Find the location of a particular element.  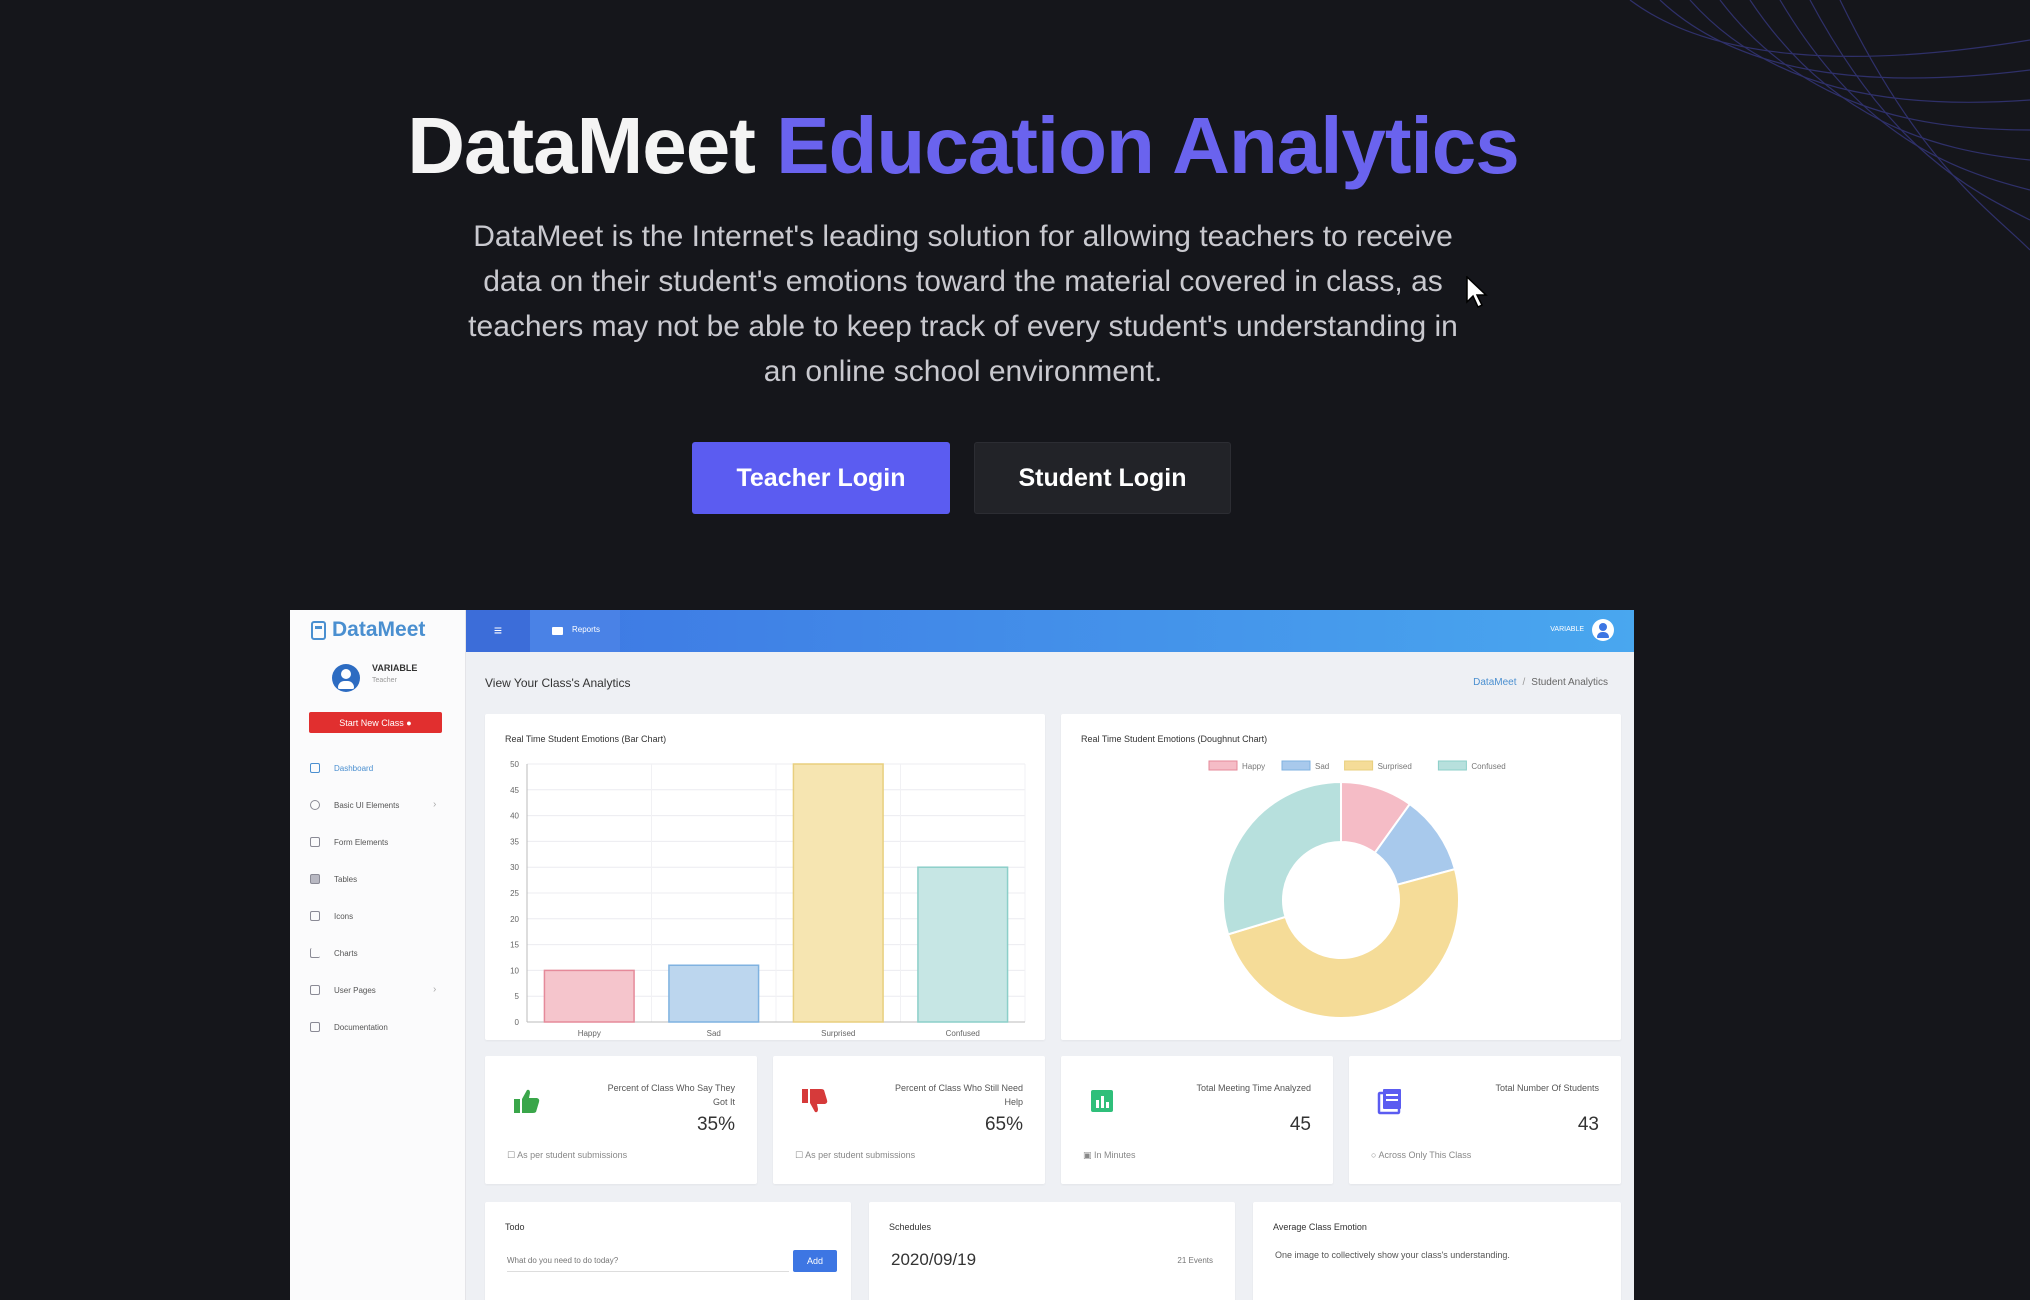

todo-add-button: Add is located at coordinates (815, 1261).